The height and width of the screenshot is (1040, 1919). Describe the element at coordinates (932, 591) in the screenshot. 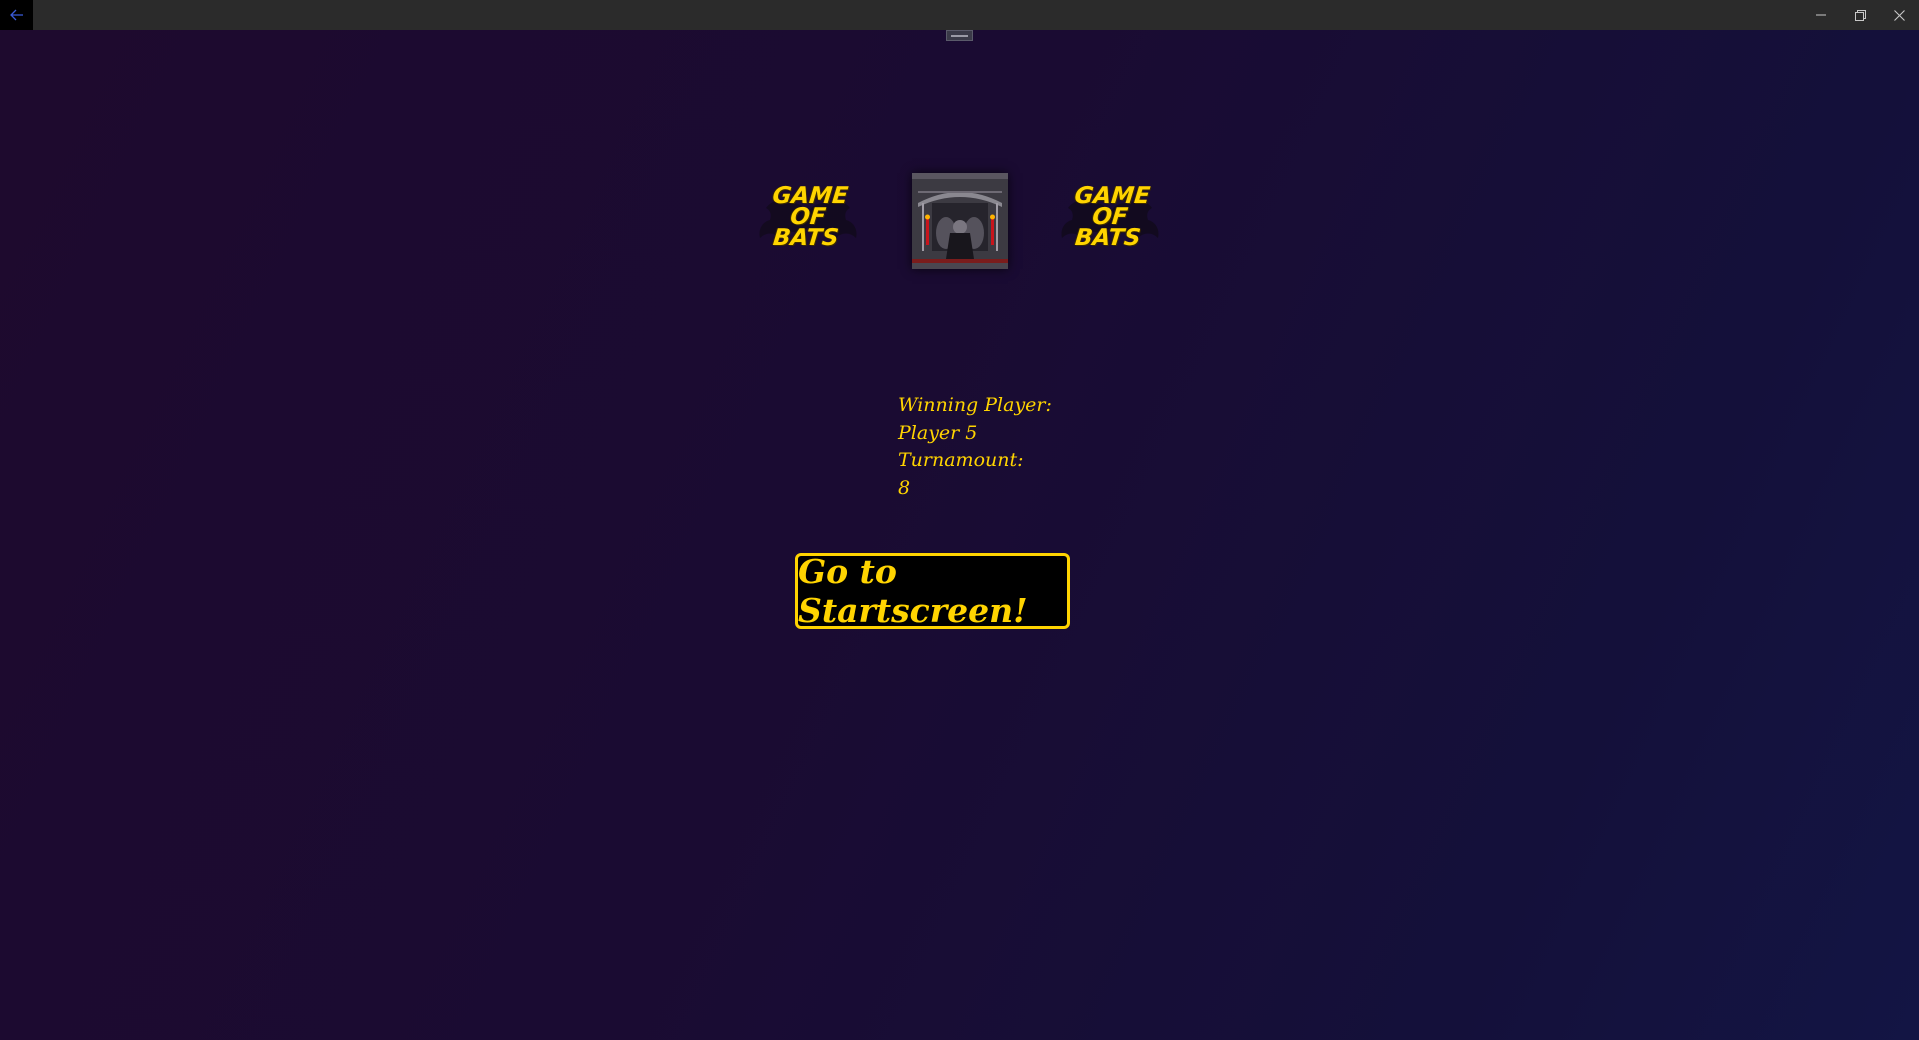

I see `go-to-startscreen-button: Go to Startscreen!` at that location.